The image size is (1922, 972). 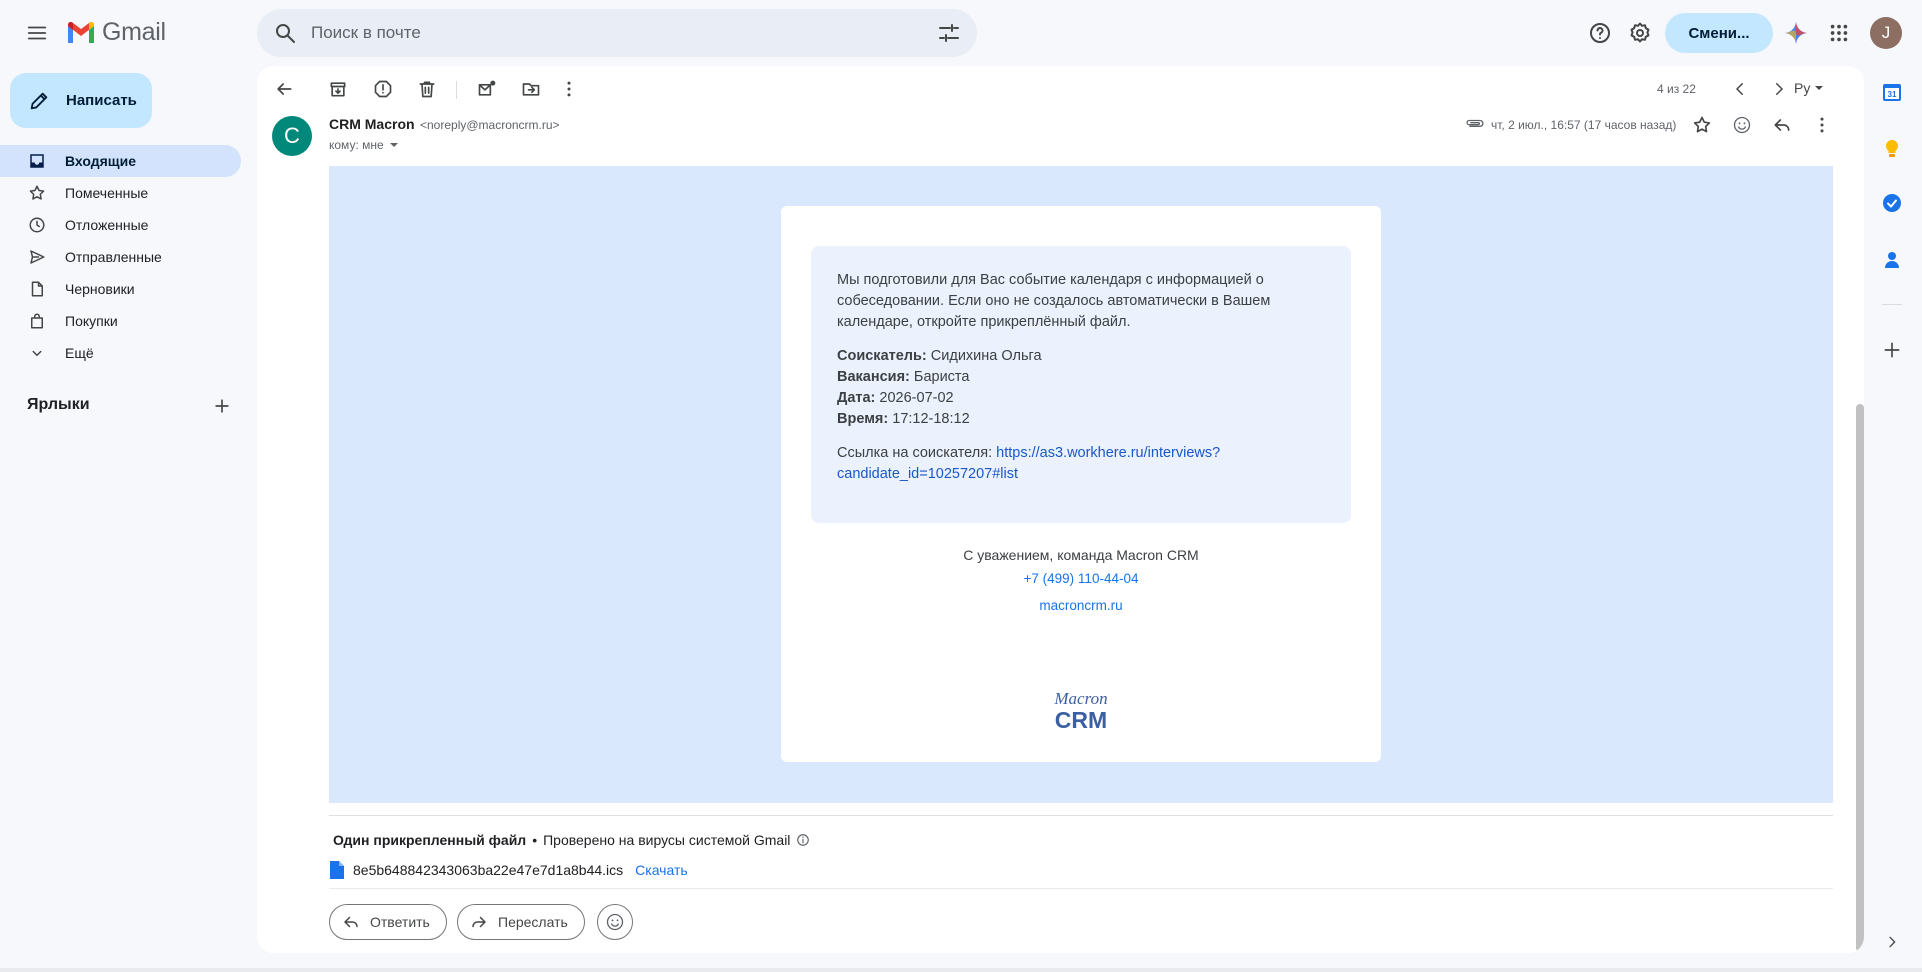 What do you see at coordinates (1892, 203) in the screenshot?
I see `tasks-check-icon` at bounding box center [1892, 203].